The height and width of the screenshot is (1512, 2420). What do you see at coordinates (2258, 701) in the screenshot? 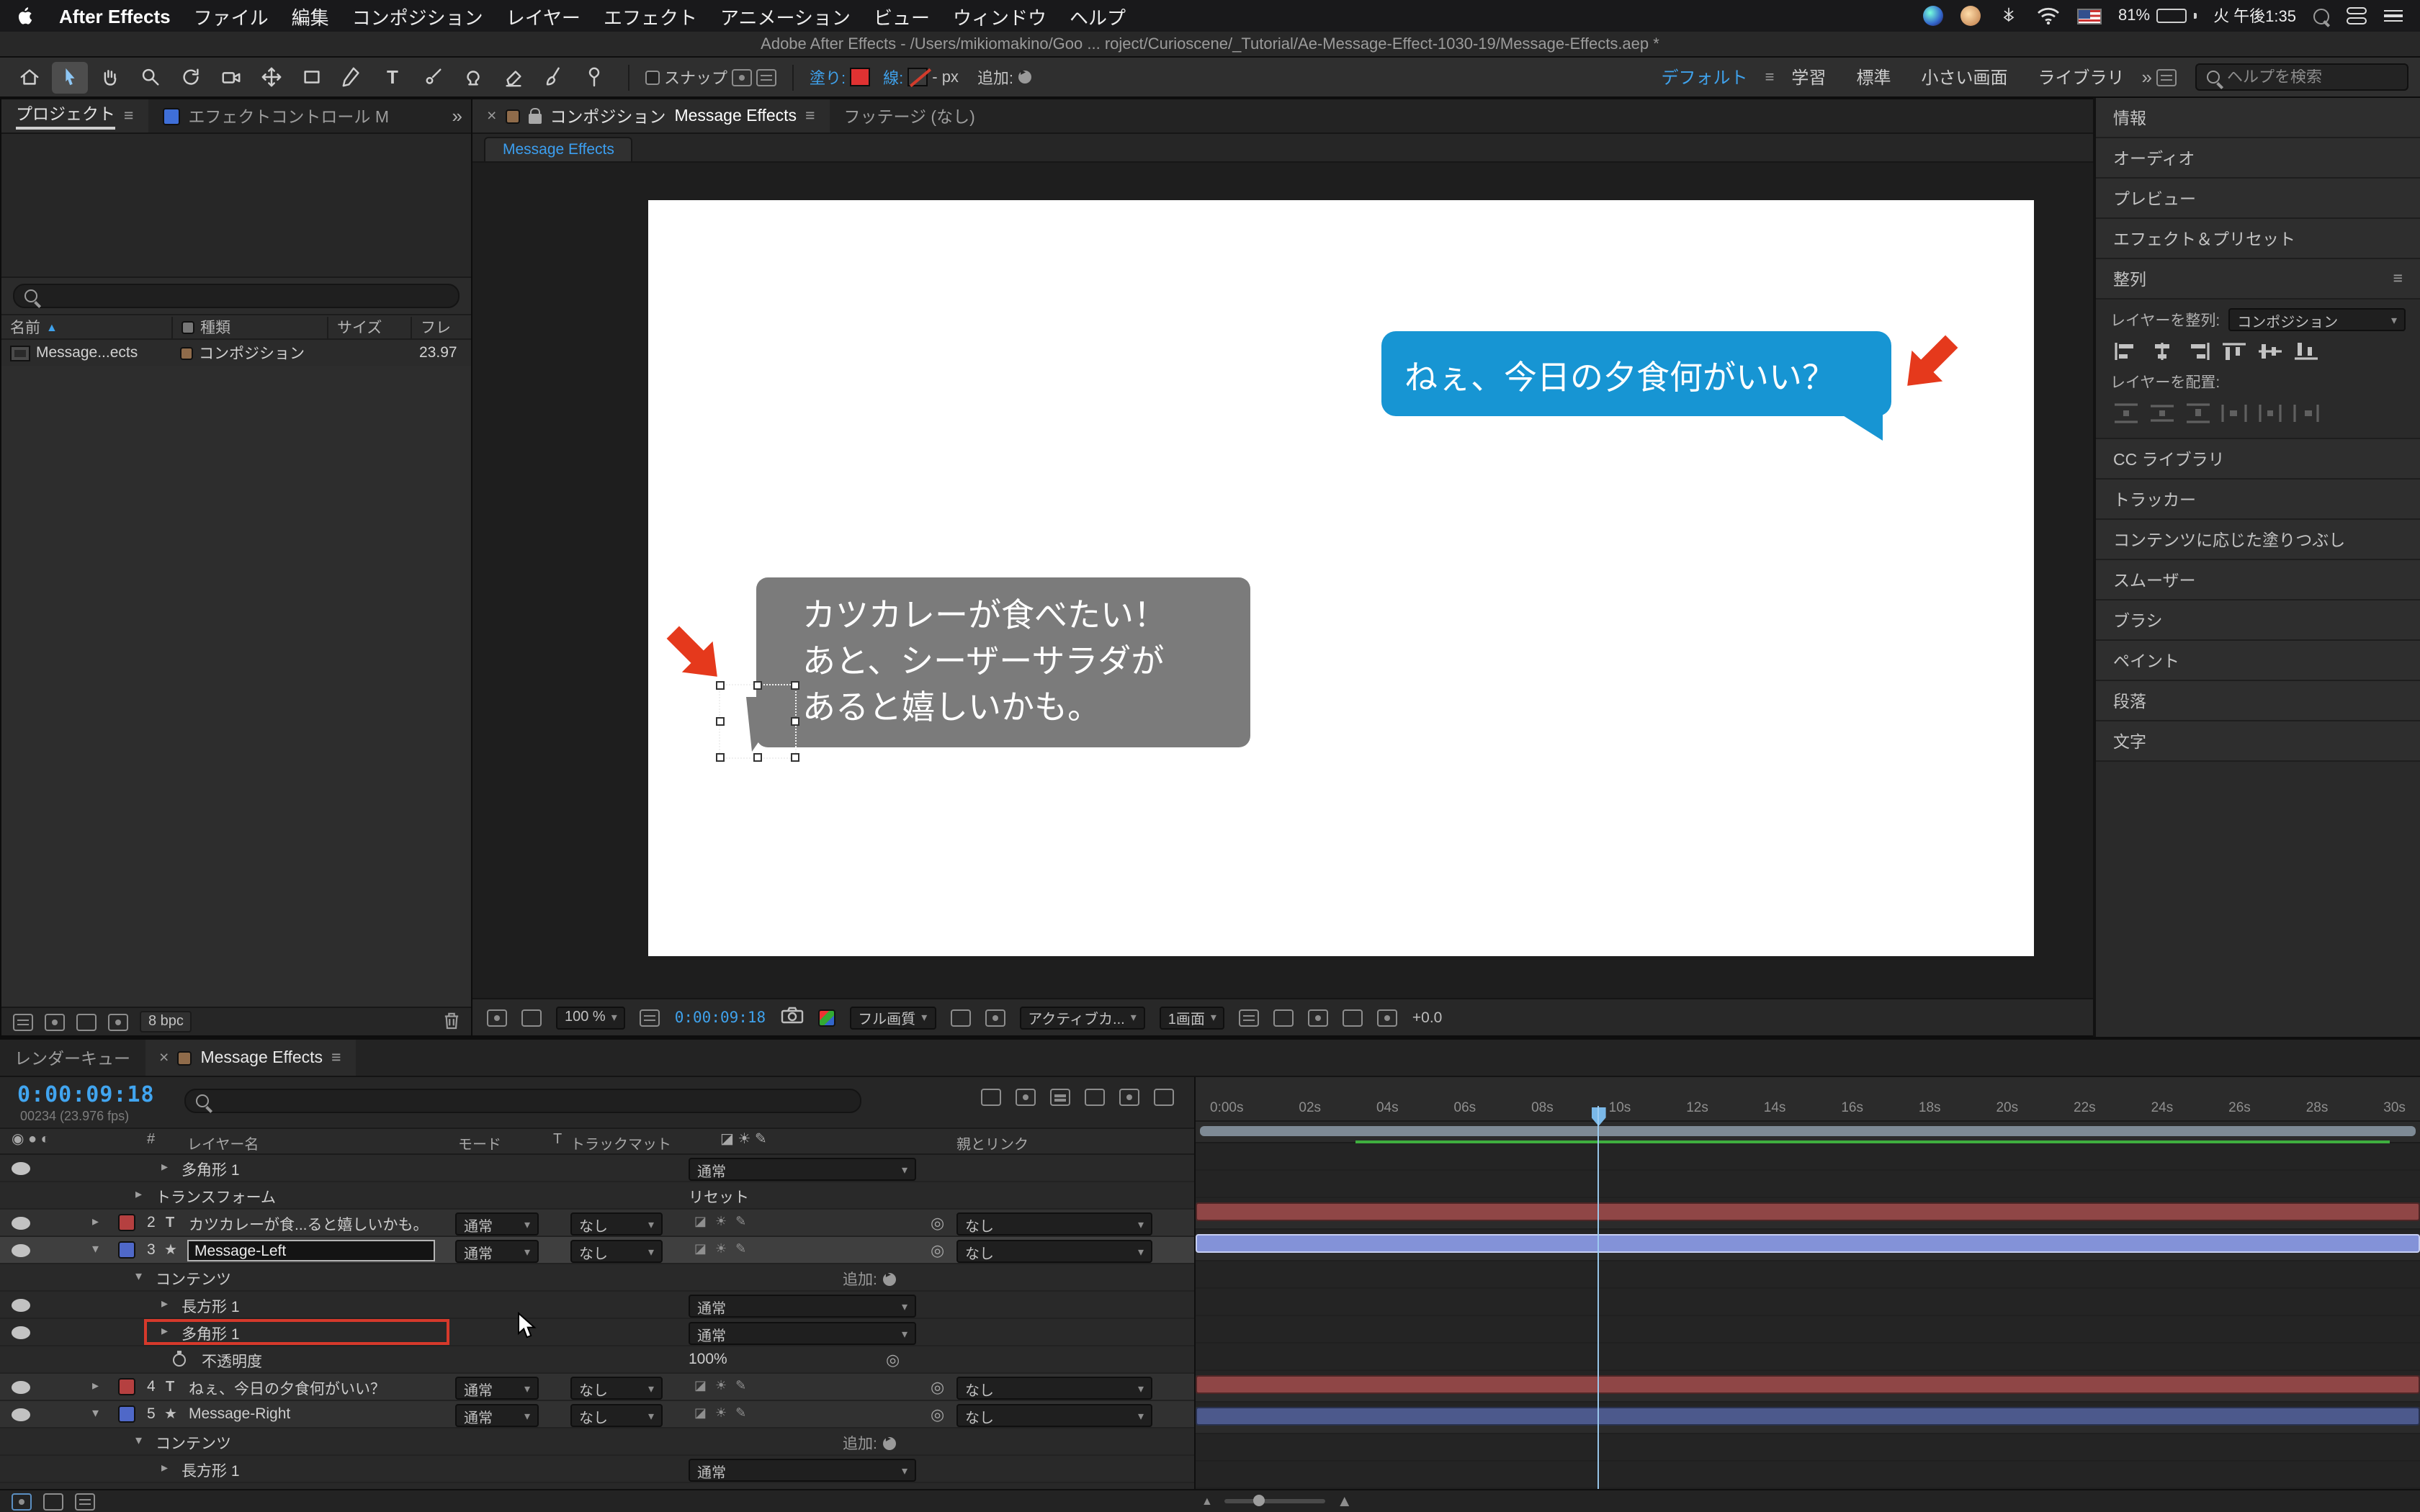
I see `panel-paragraph: 段落` at bounding box center [2258, 701].